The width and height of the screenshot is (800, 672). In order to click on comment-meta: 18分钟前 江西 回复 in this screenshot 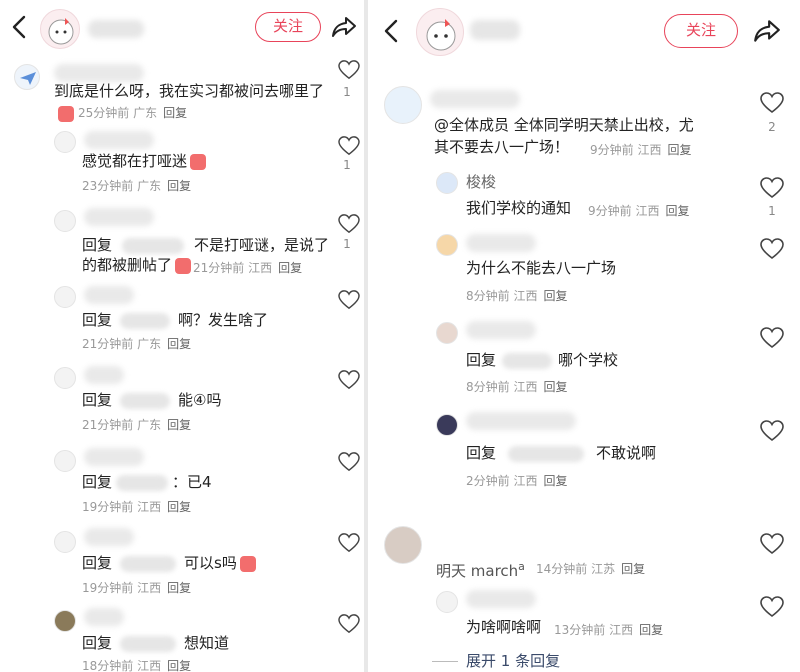, I will do `click(136, 664)`.